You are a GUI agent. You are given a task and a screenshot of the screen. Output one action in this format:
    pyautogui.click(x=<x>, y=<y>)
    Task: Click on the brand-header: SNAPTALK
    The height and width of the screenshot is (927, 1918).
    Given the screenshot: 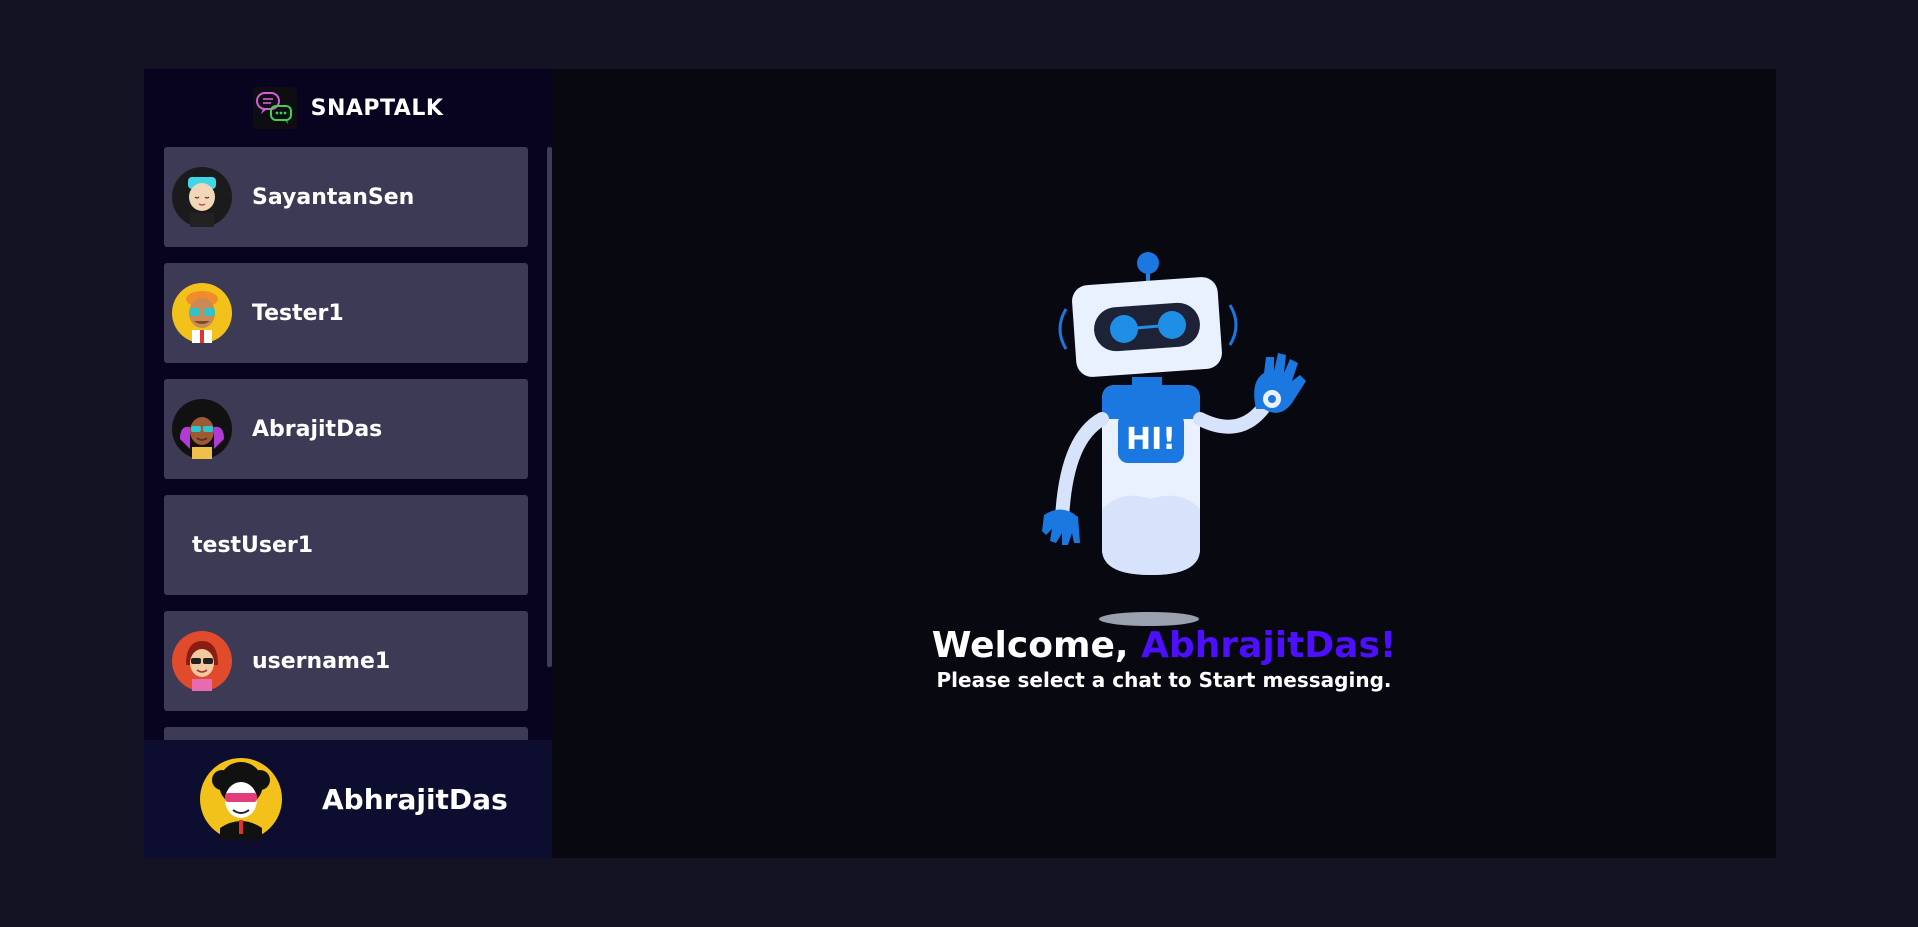 What is the action you would take?
    pyautogui.click(x=348, y=108)
    